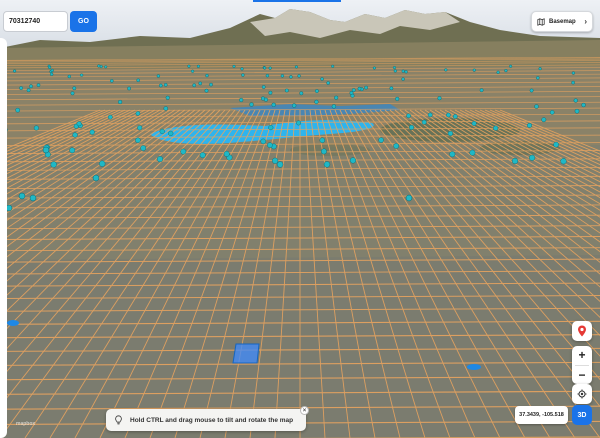  What do you see at coordinates (35, 21) in the screenshot?
I see `parcel-search-input` at bounding box center [35, 21].